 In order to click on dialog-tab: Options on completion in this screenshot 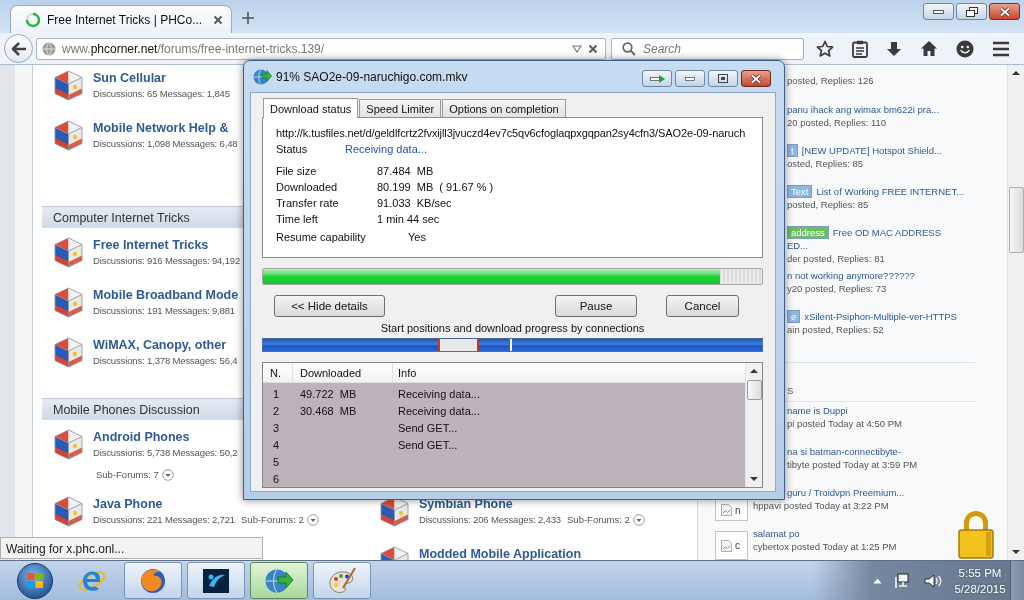, I will do `click(504, 108)`.